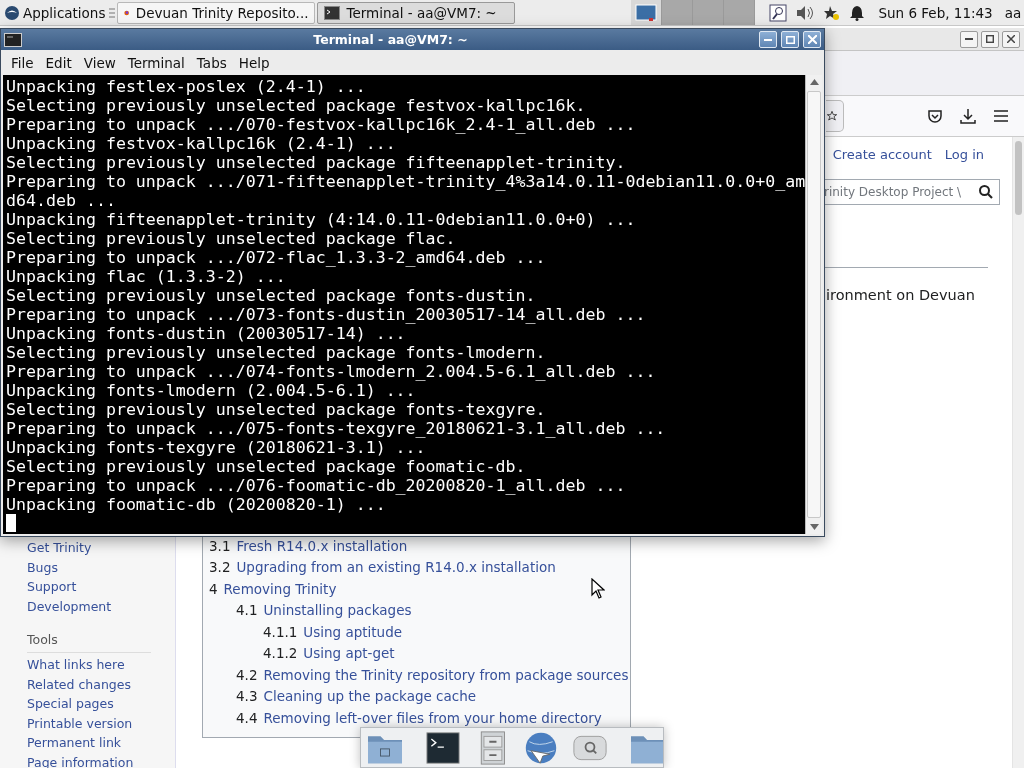 The width and height of the screenshot is (1024, 768). Describe the element at coordinates (805, 12) in the screenshot. I see `volume-icon` at that location.